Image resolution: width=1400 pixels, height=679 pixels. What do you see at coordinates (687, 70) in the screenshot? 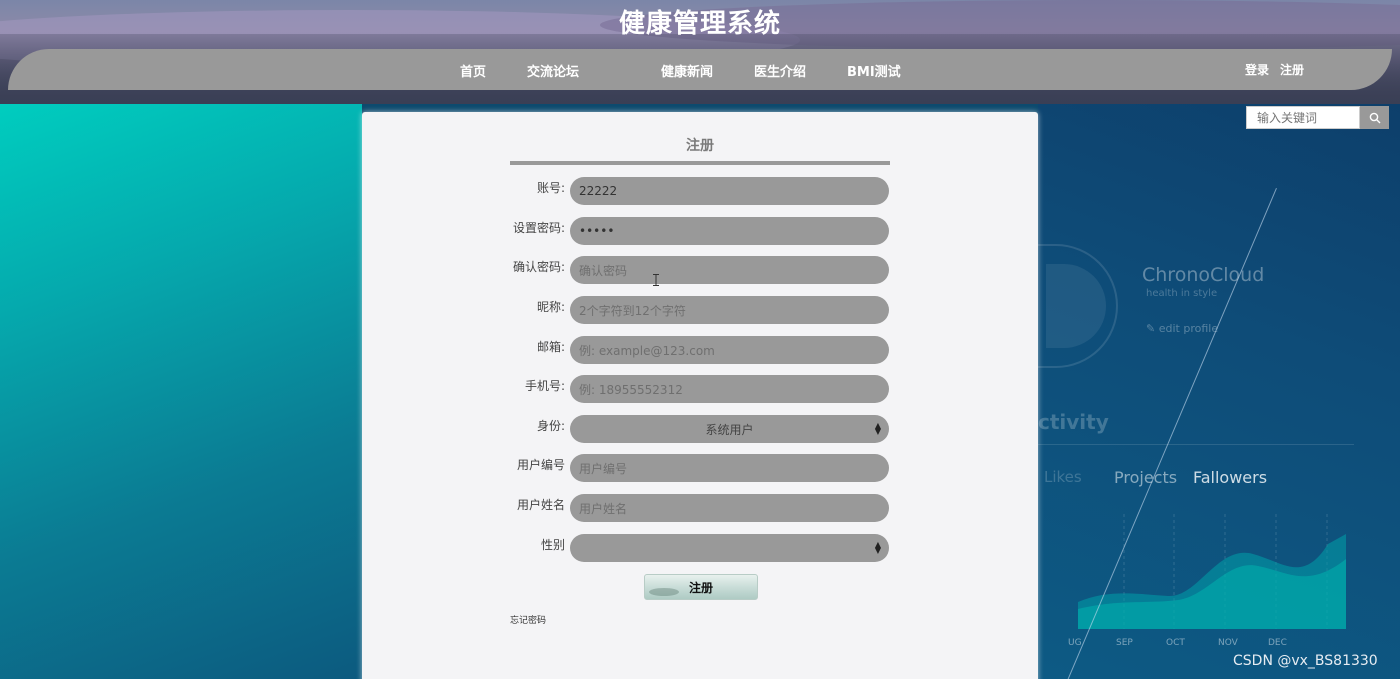
I see `nav-health-news: 健康新闻` at bounding box center [687, 70].